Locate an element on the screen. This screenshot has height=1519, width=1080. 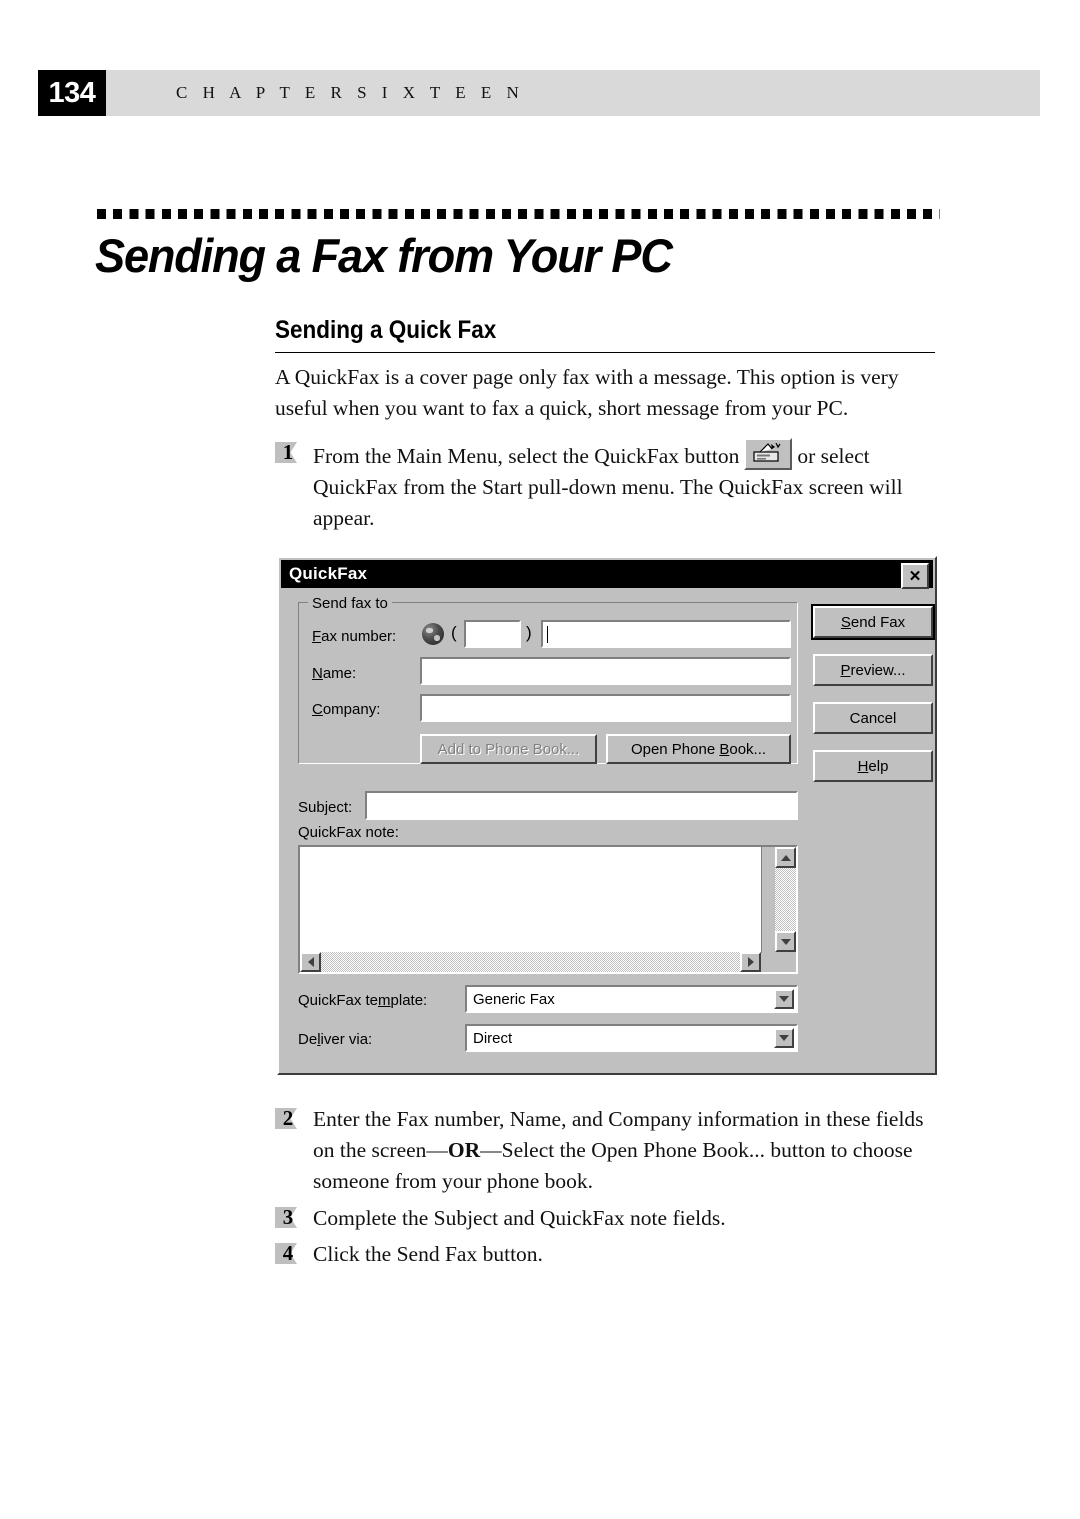
section-heading: Sending a Quick Fax is located at coordinates (386, 330).